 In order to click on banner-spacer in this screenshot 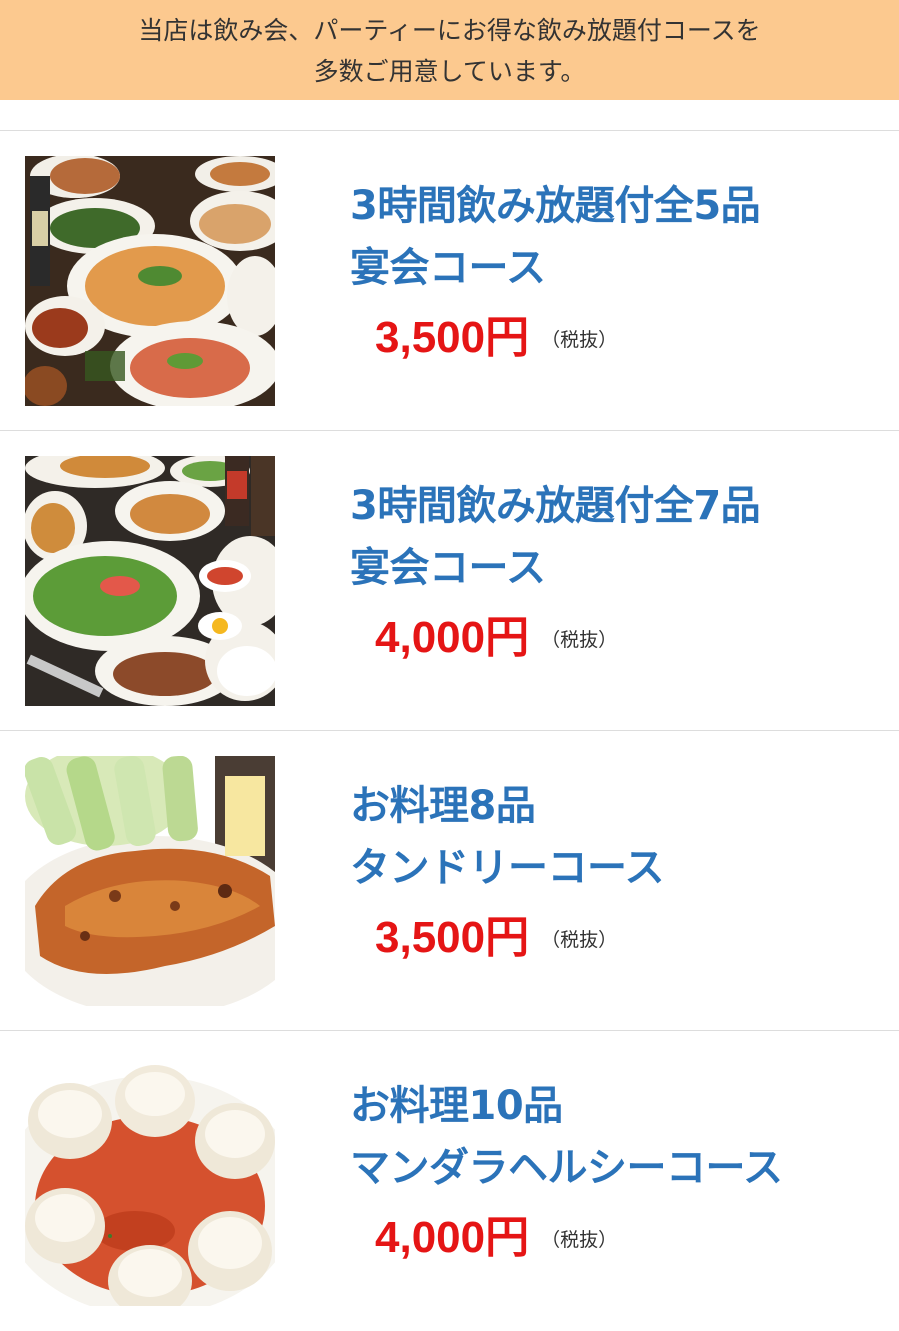, I will do `click(449, 115)`.